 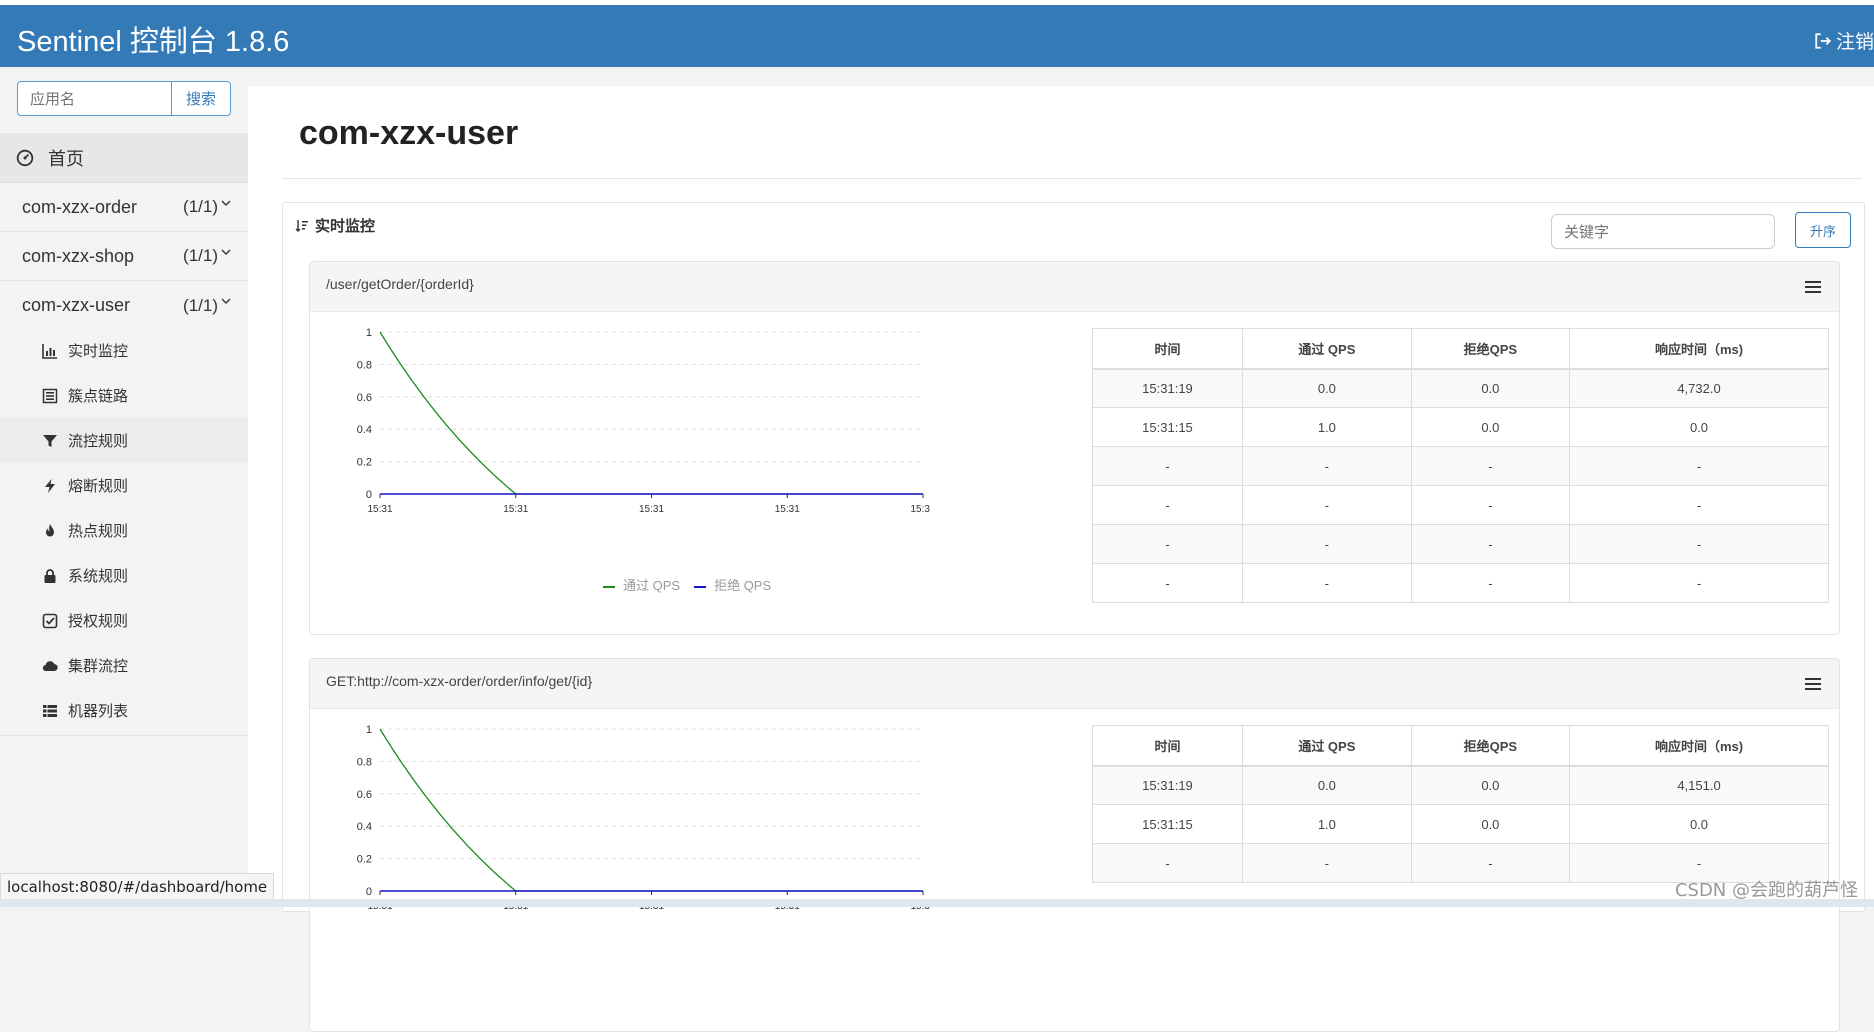 I want to click on logout-icon, so click(x=1823, y=40).